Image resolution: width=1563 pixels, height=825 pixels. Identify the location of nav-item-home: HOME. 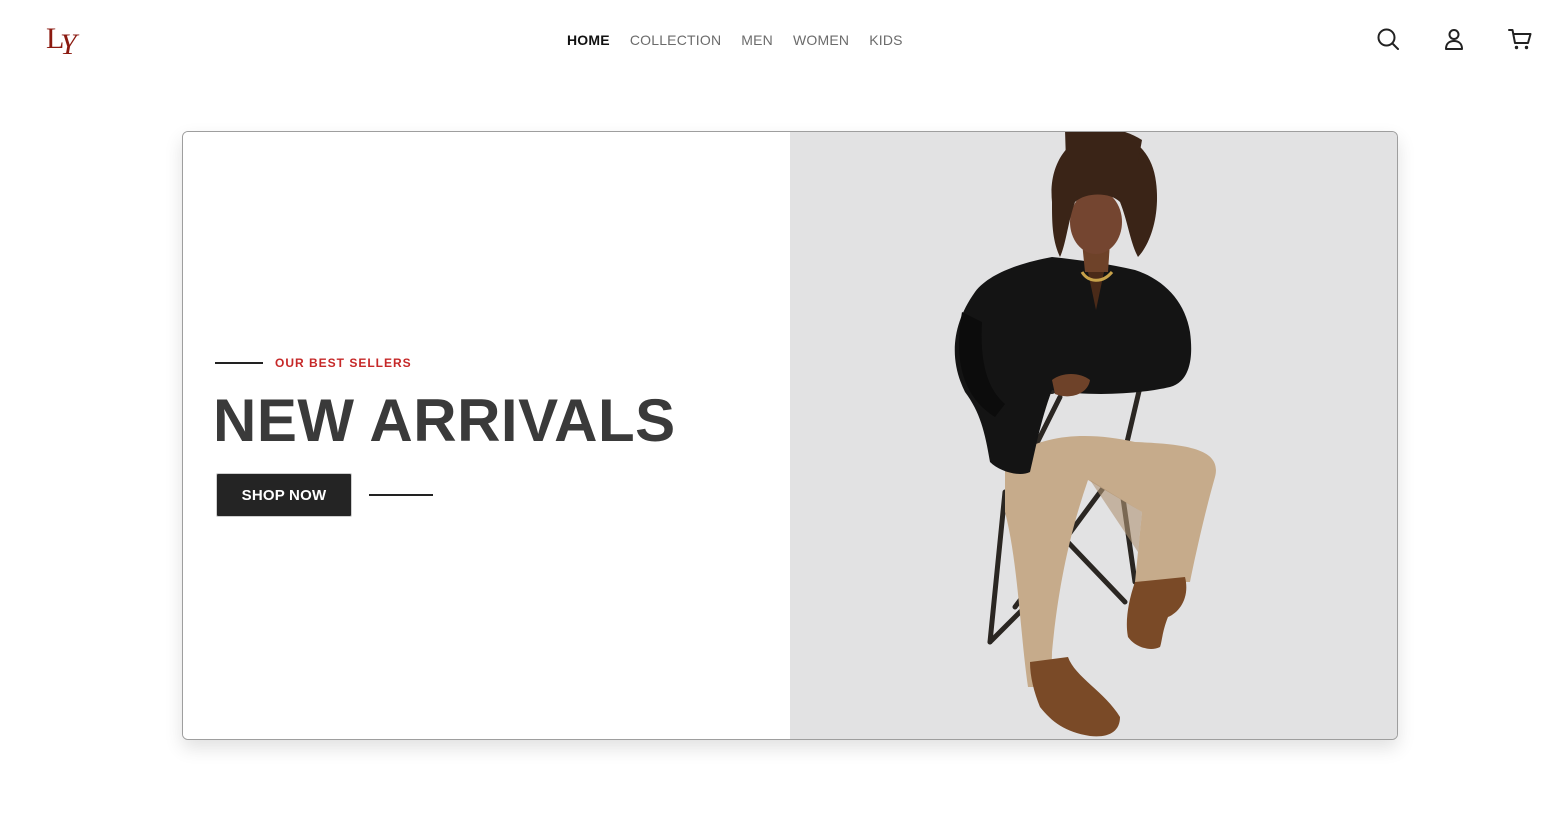
(588, 40).